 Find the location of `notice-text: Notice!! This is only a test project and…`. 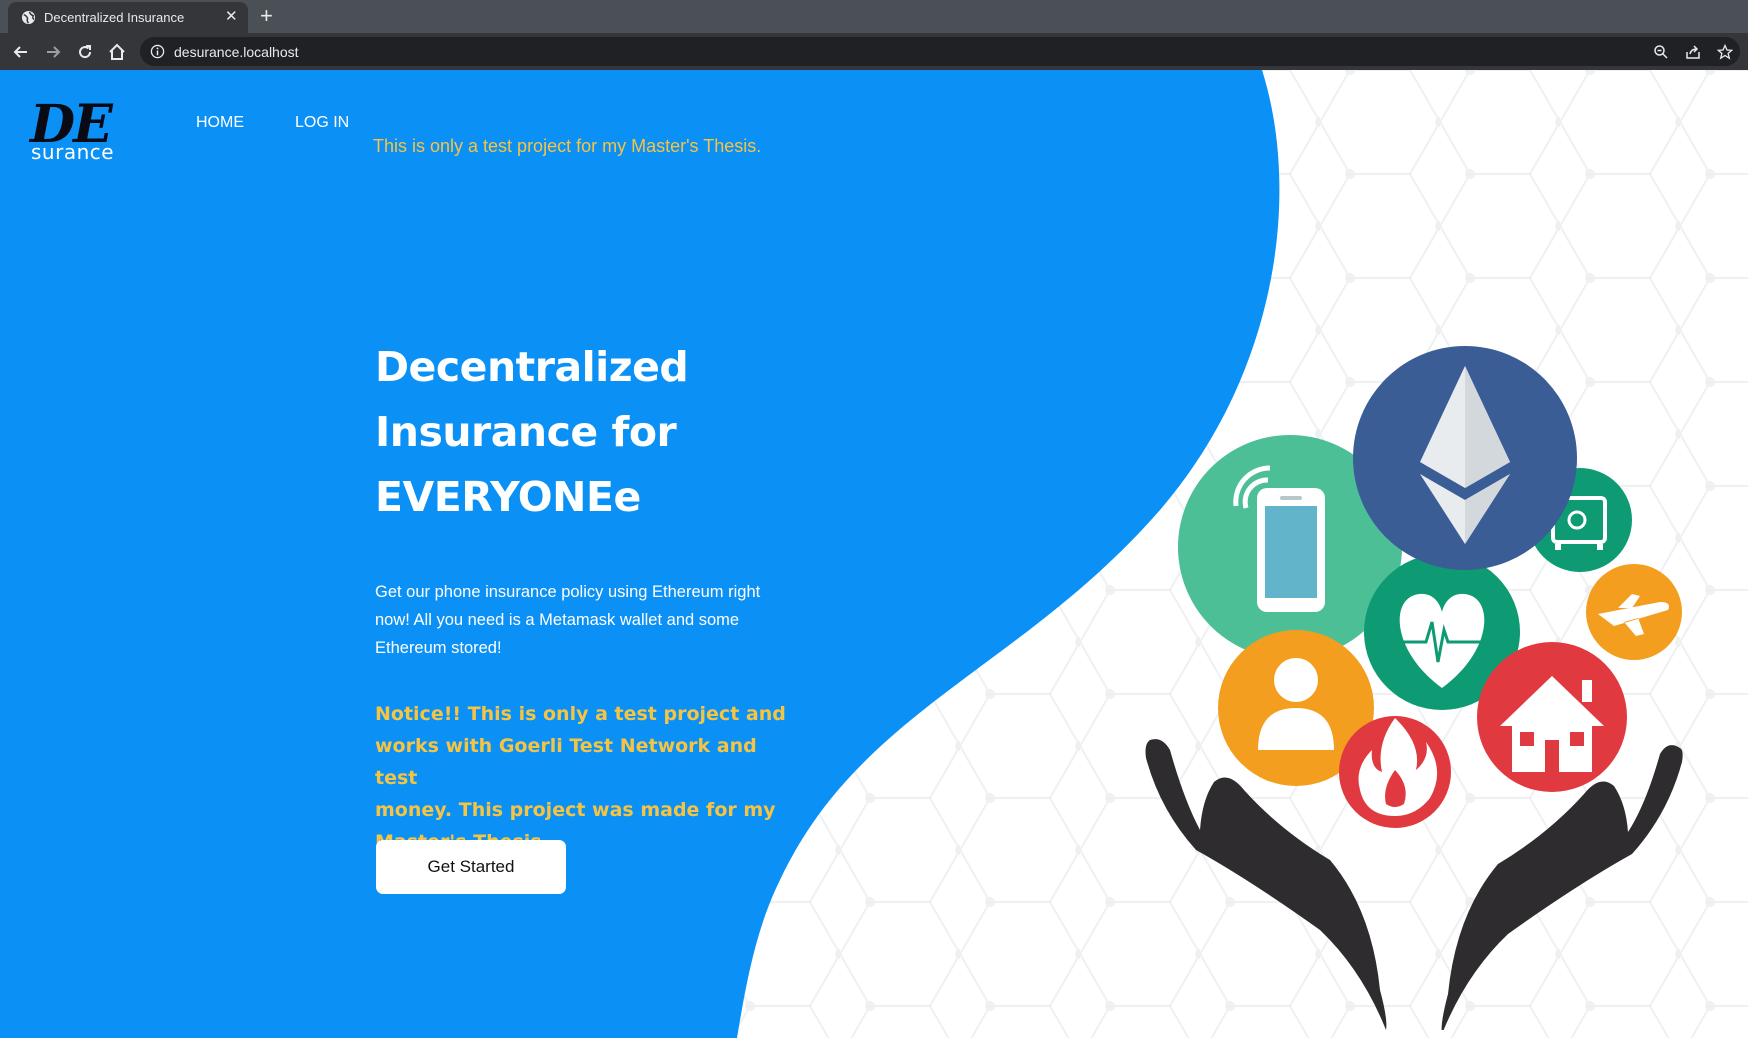

notice-text: Notice!! This is only a test project and… is located at coordinates (590, 778).